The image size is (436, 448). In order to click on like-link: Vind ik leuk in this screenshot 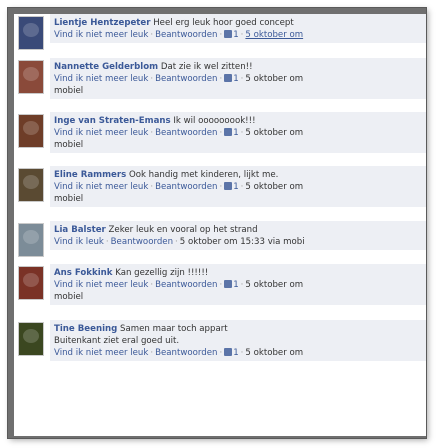, I will do `click(79, 242)`.